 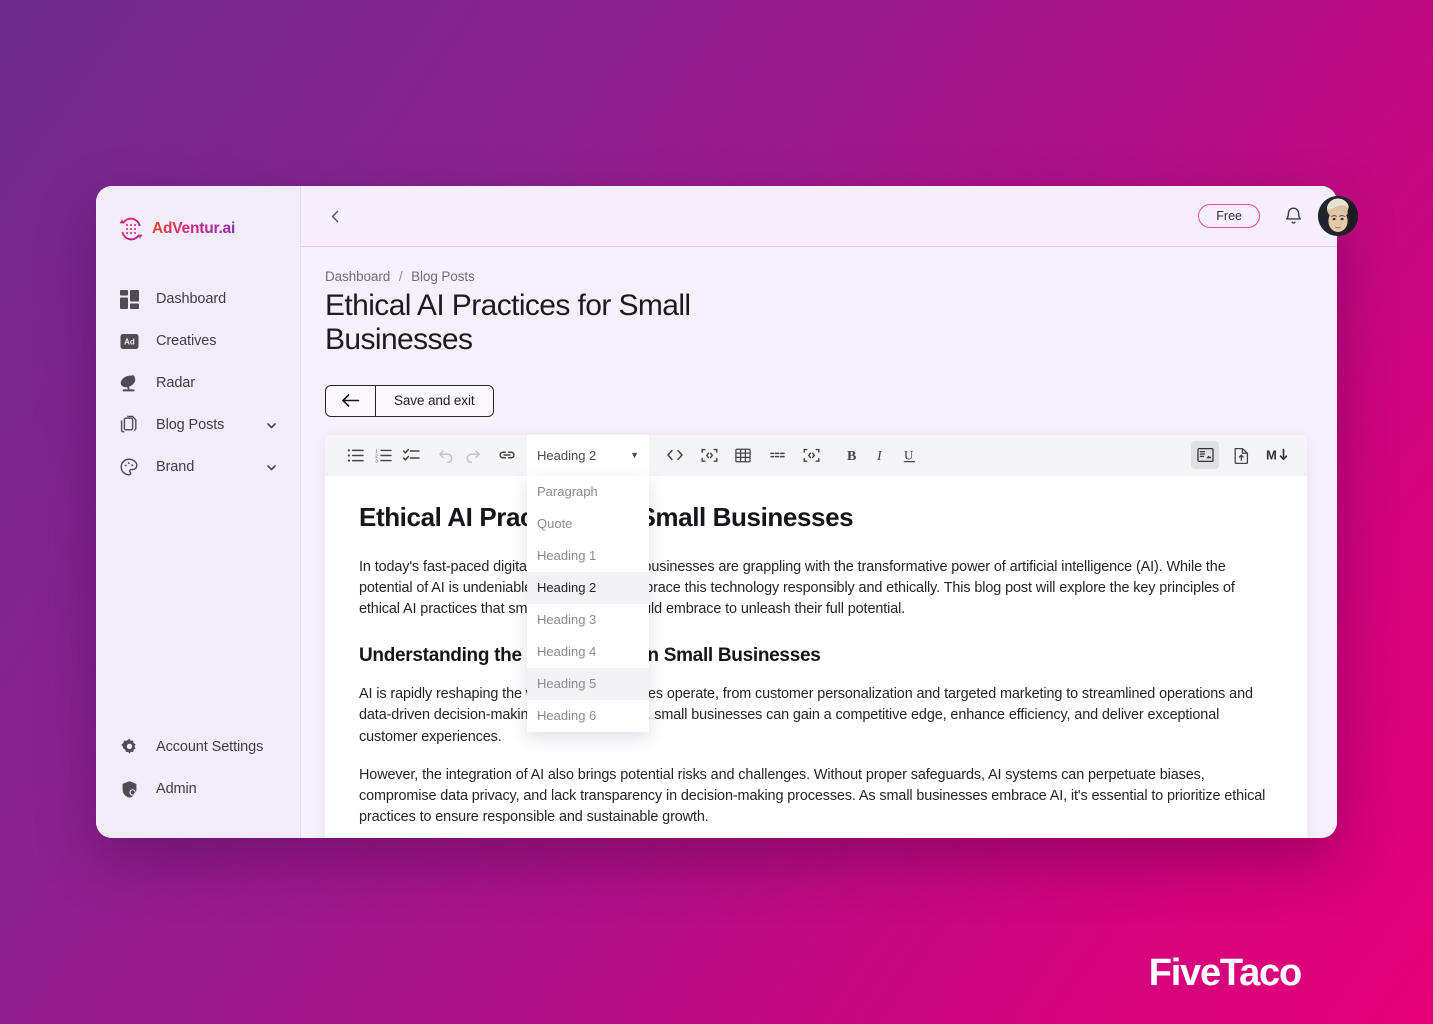 What do you see at coordinates (1338, 216) in the screenshot?
I see `avatar` at bounding box center [1338, 216].